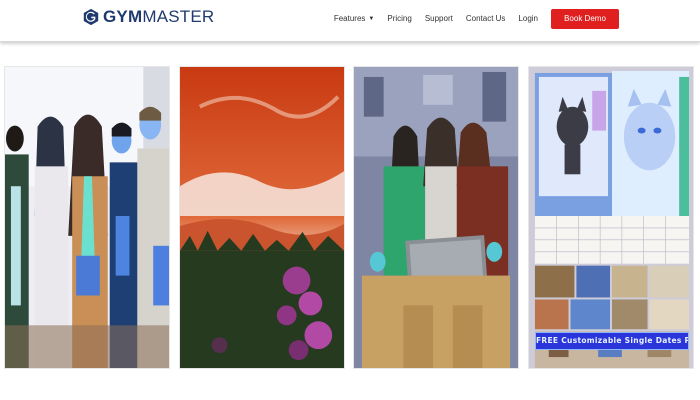 The image size is (700, 400). What do you see at coordinates (354, 19) in the screenshot?
I see `nav-features: Features ▼` at bounding box center [354, 19].